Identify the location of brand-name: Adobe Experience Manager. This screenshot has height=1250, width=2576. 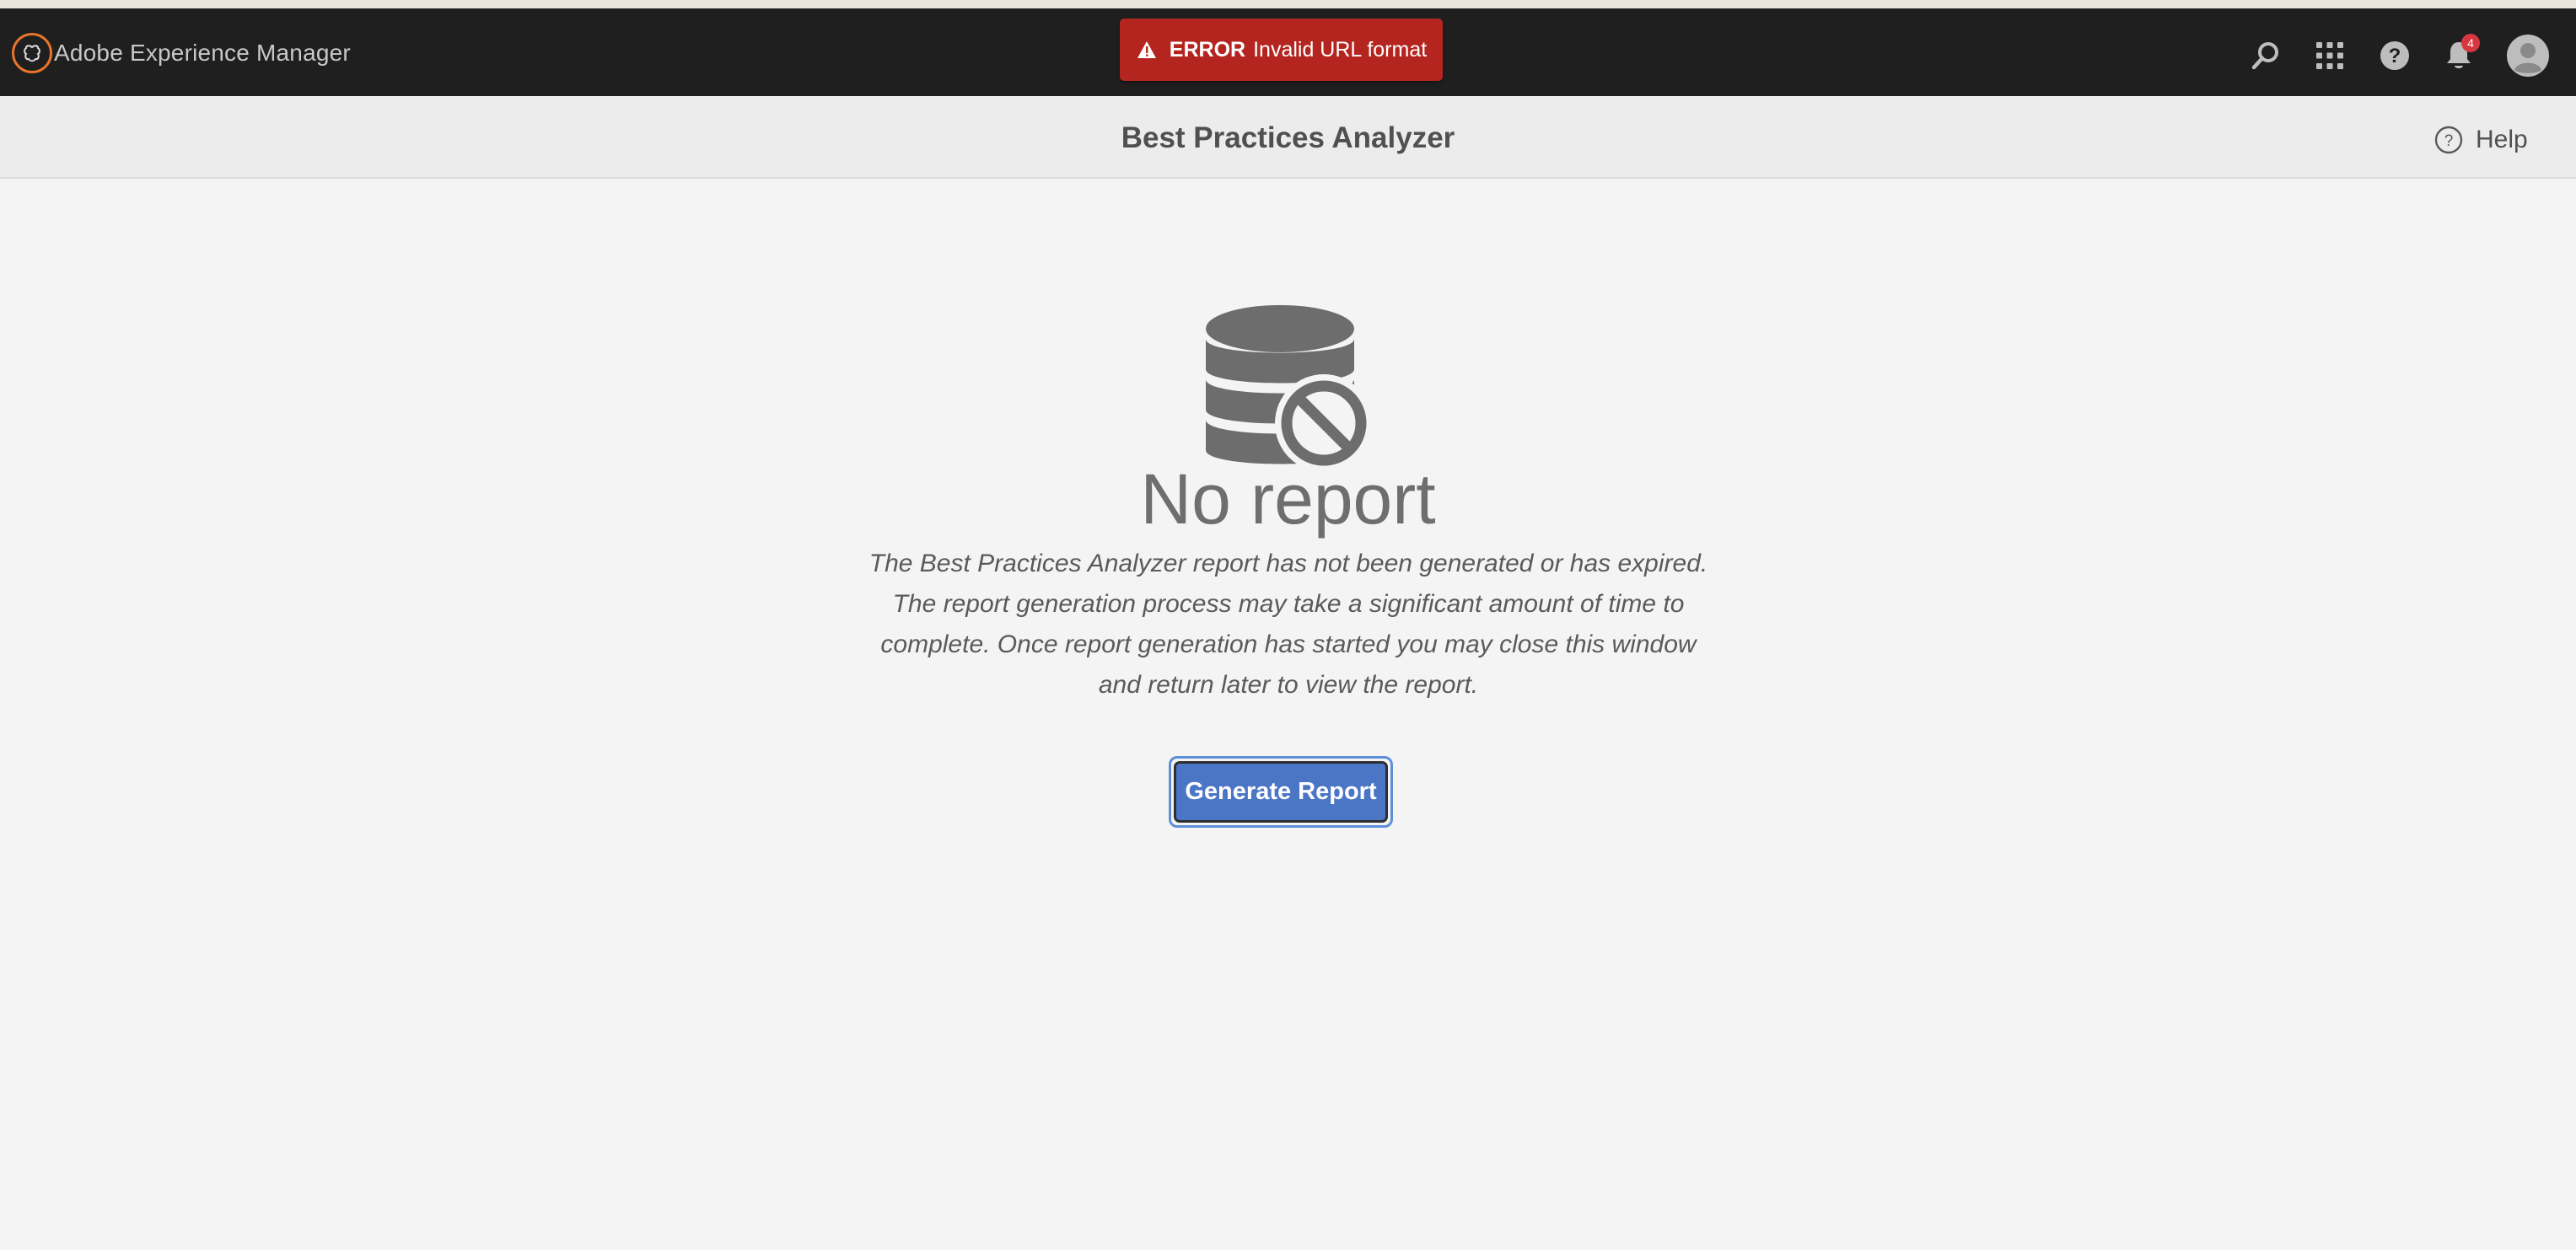
(202, 53).